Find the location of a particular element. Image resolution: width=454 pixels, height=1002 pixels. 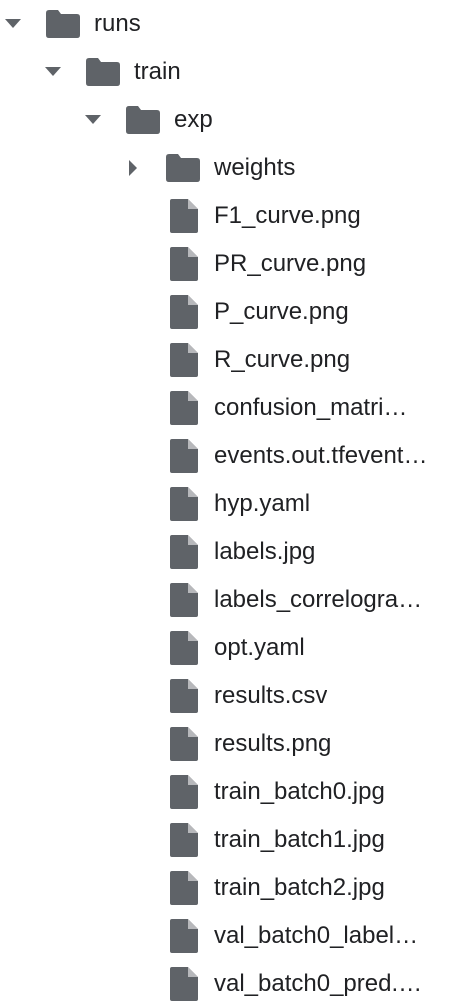

tree-item-label: train is located at coordinates (157, 71).